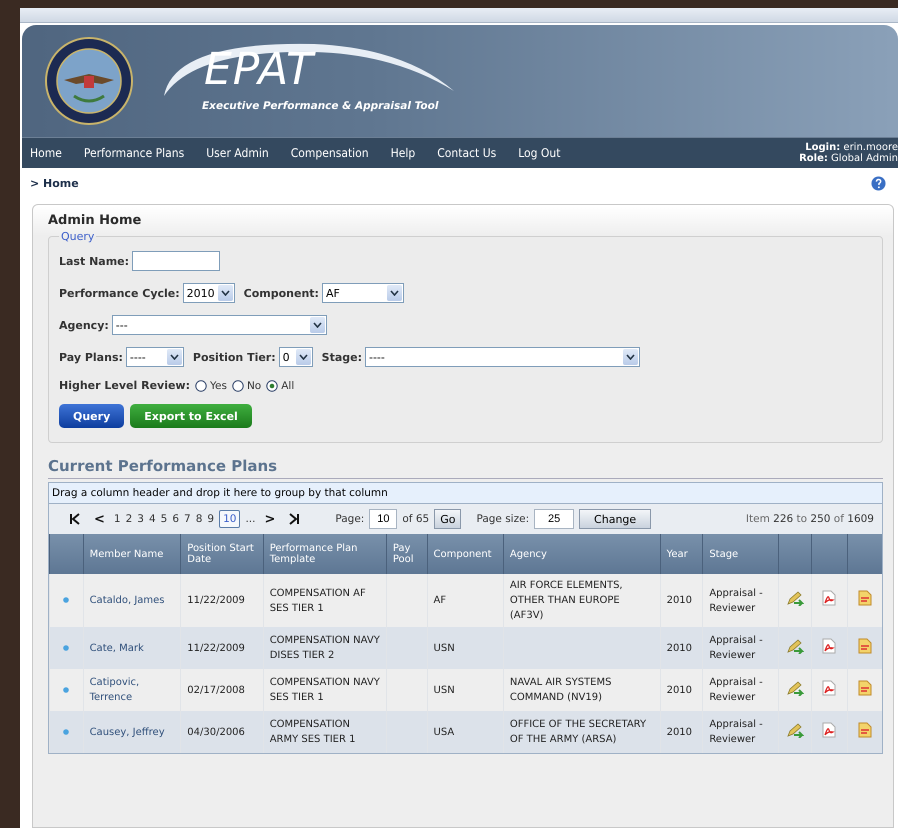 Image resolution: width=898 pixels, height=828 pixels. Describe the element at coordinates (465, 468) in the screenshot. I see `section-title: Current Performance Plans` at that location.